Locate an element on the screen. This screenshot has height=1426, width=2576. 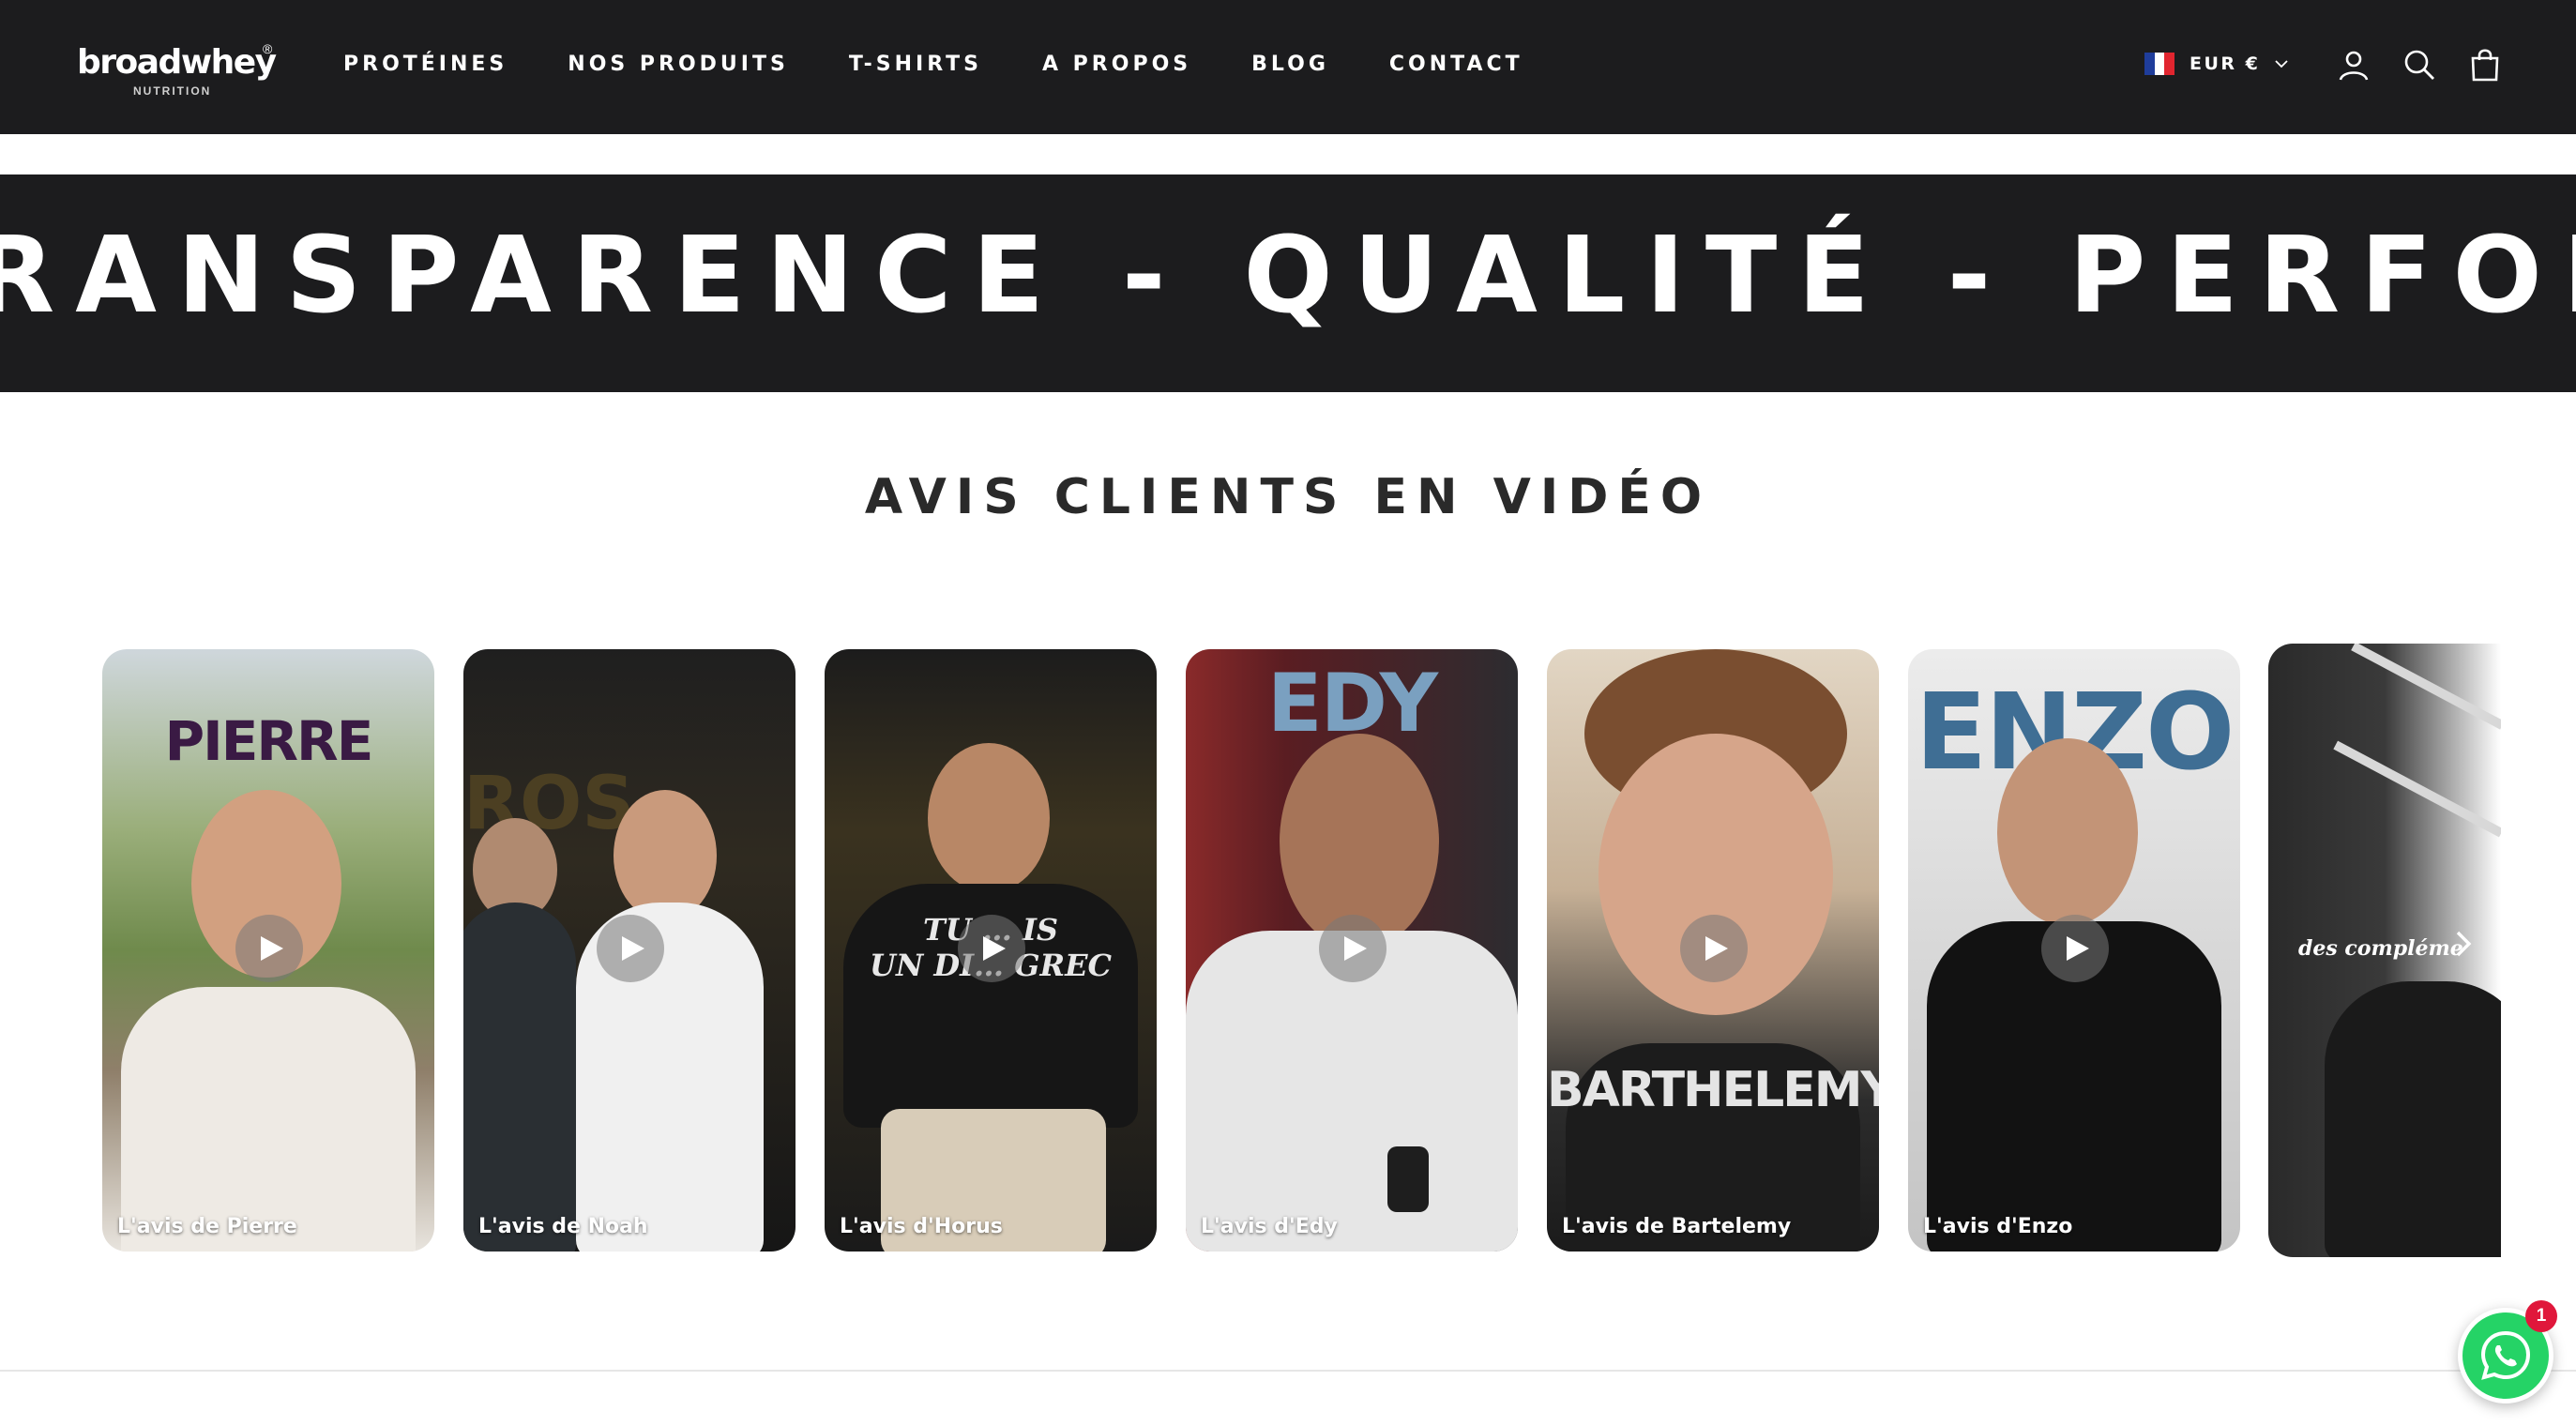
video-card-enzo: ENZO L'avis d'Enzo is located at coordinates (2074, 950).